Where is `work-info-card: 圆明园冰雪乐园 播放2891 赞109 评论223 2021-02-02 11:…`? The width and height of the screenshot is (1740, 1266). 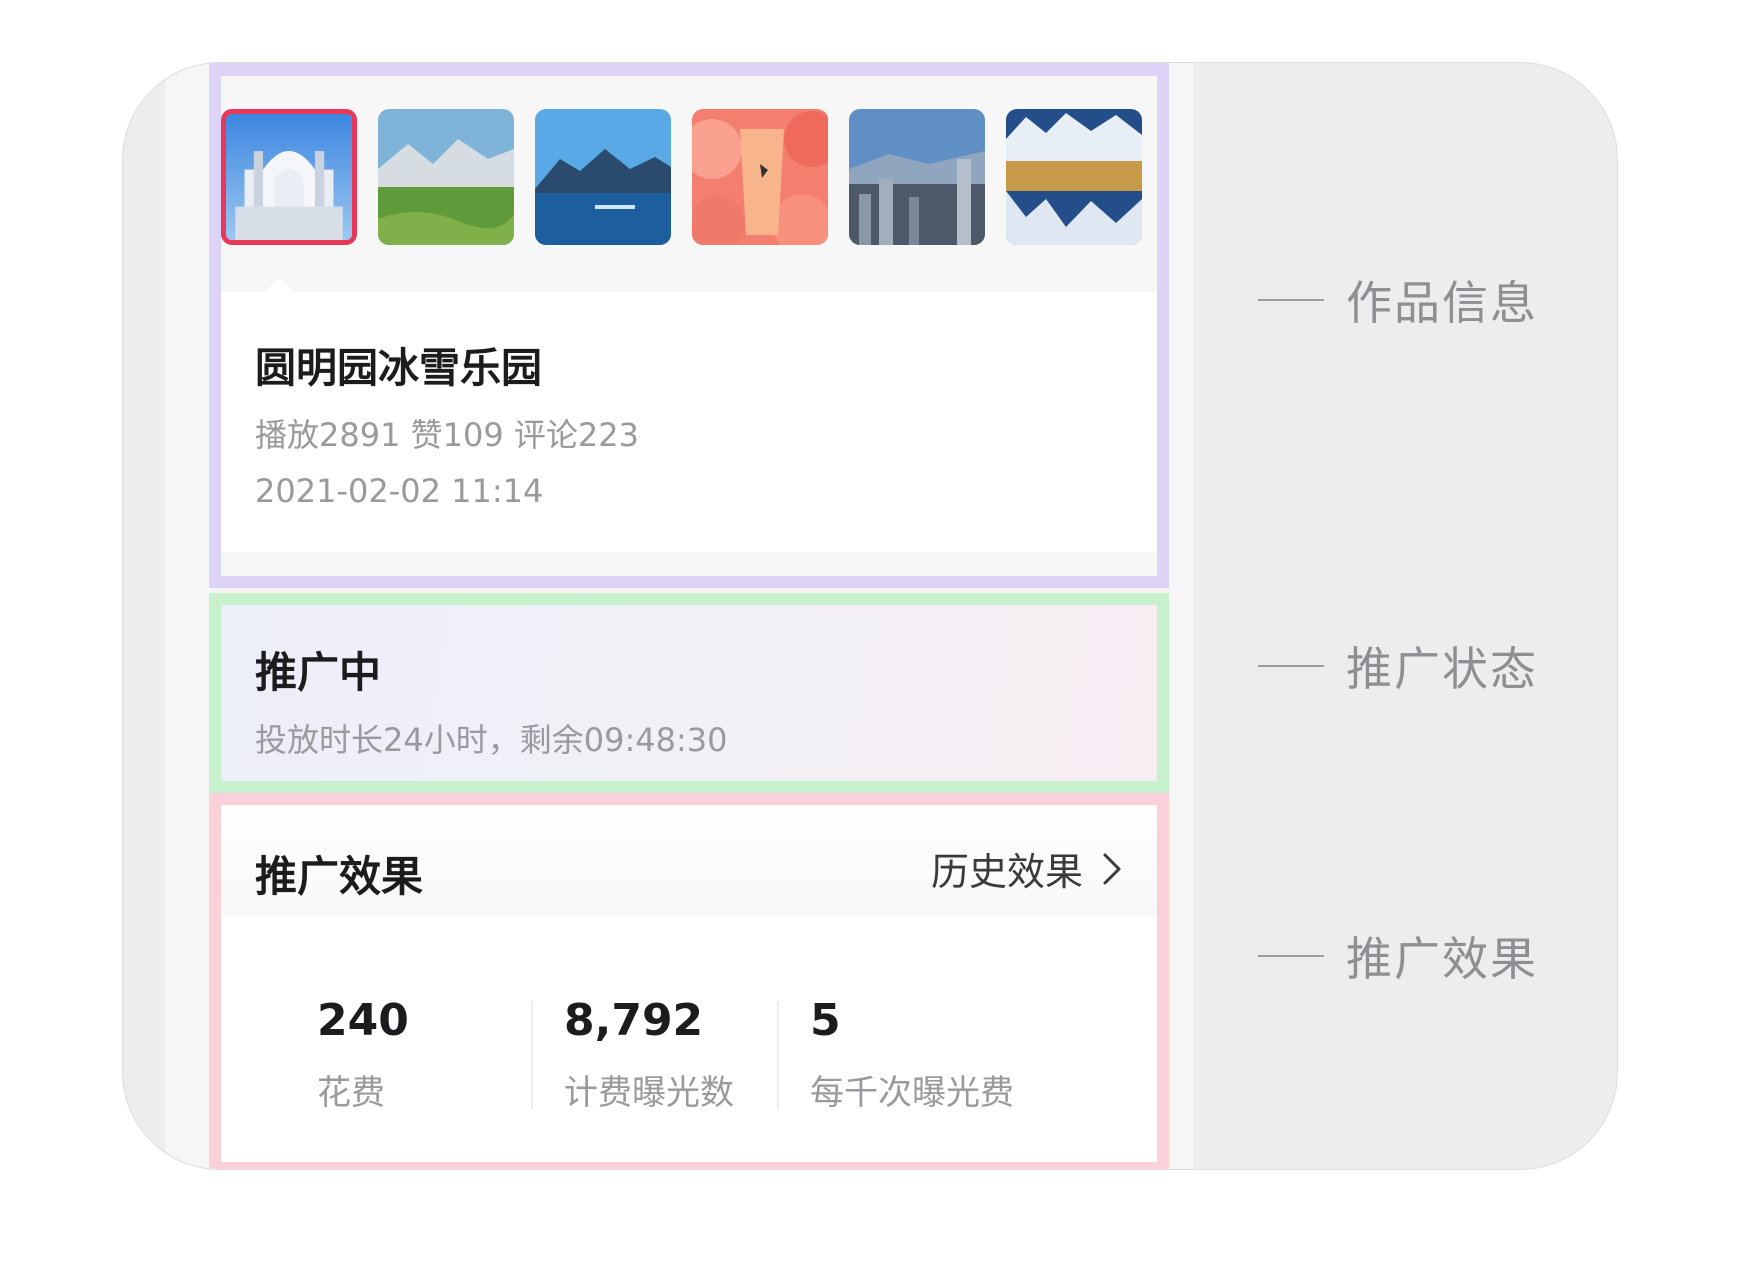 work-info-card: 圆明园冰雪乐园 播放2891 赞109 评论223 2021-02-02 11:… is located at coordinates (689, 422).